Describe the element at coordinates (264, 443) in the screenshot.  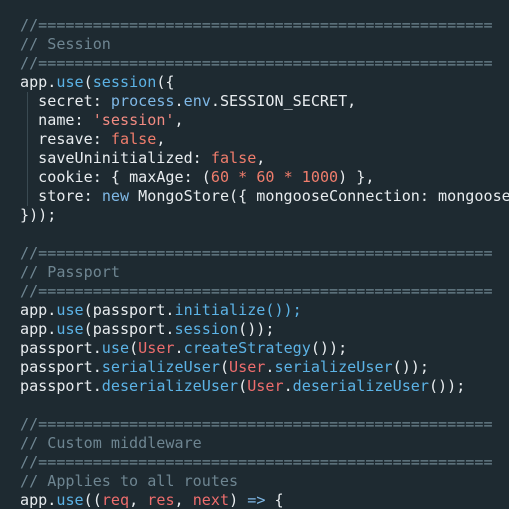
I see `code-line: // Custom middleware` at that location.